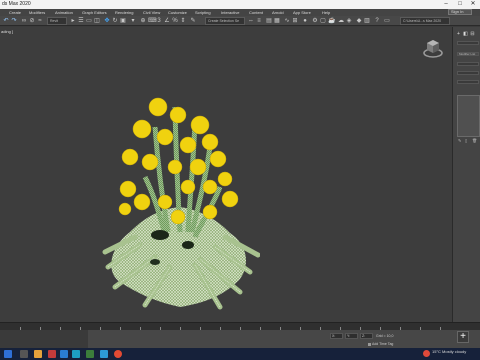 This screenshot has height=360, width=480. I want to click on create-tab-icon: +, so click(458, 34).